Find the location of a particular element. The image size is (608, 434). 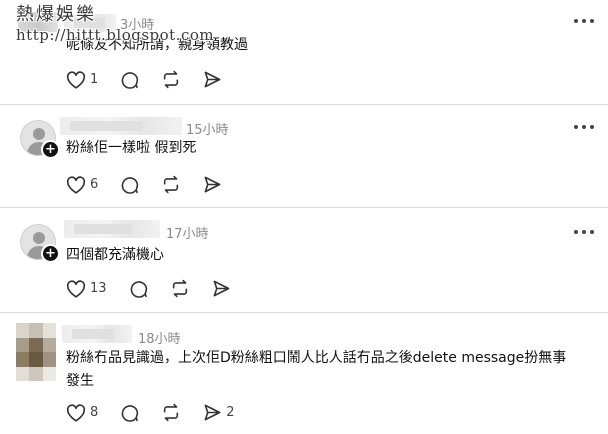

timestamp: 18小時 is located at coordinates (159, 339).